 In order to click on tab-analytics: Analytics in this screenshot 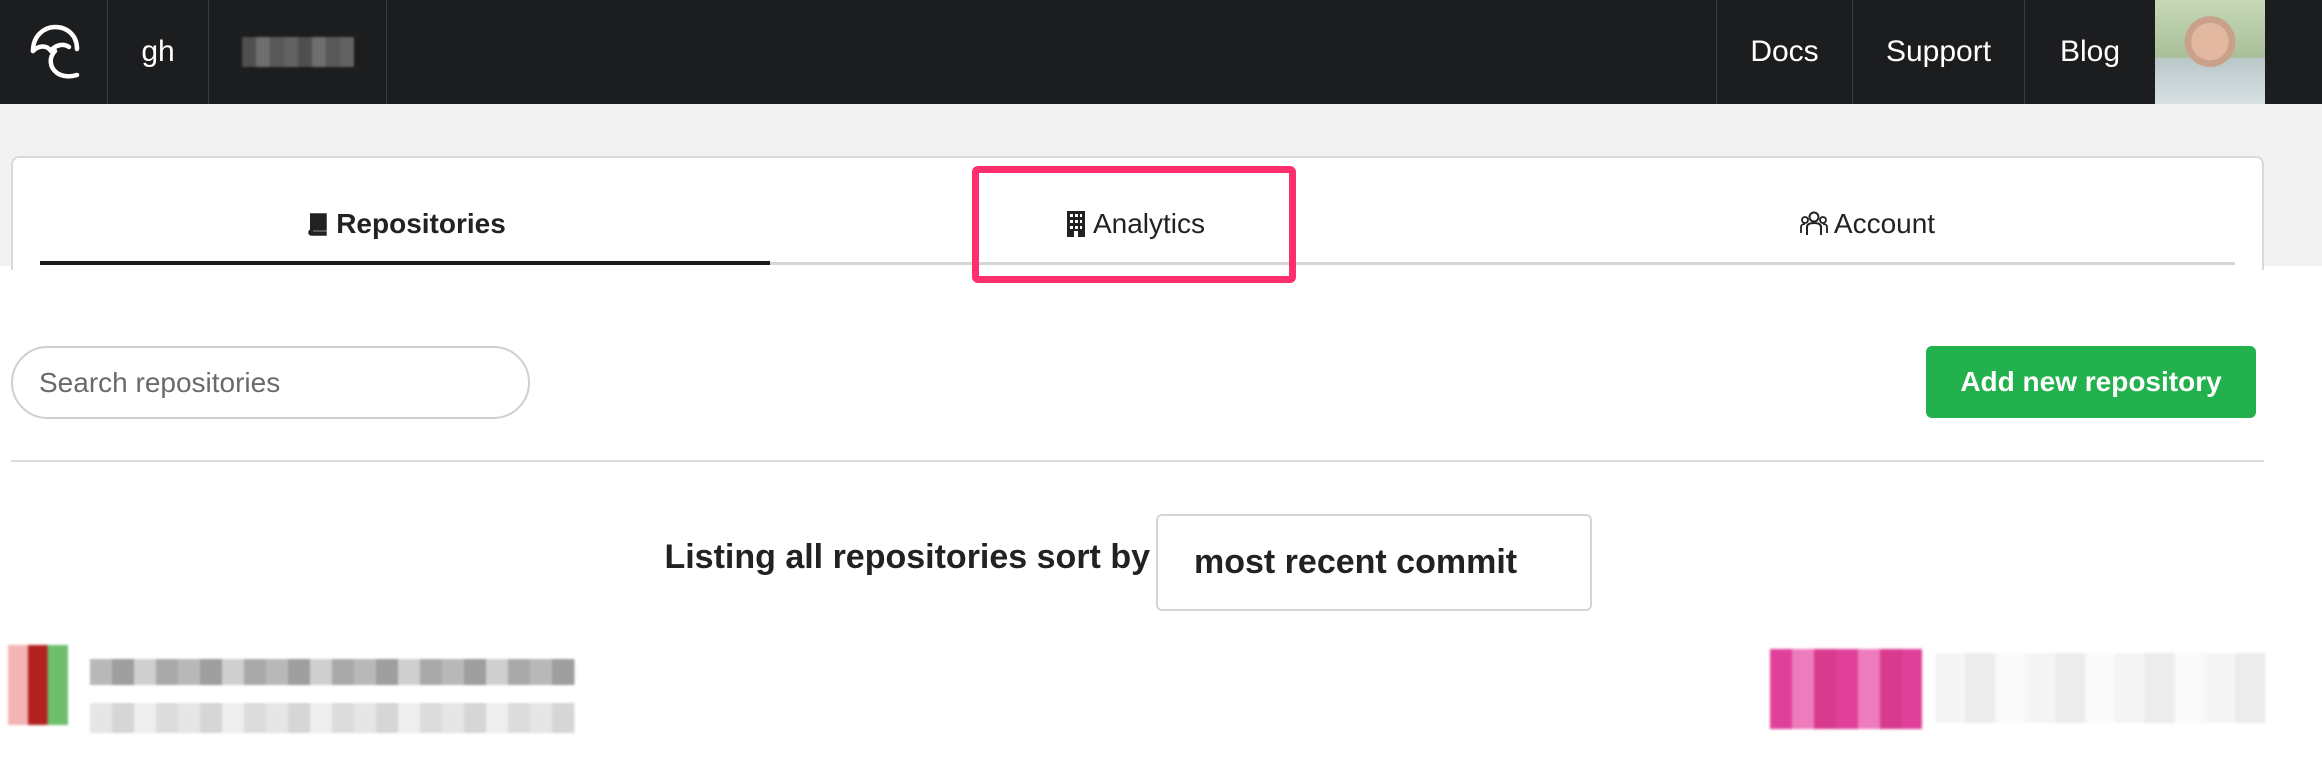, I will do `click(1135, 224)`.